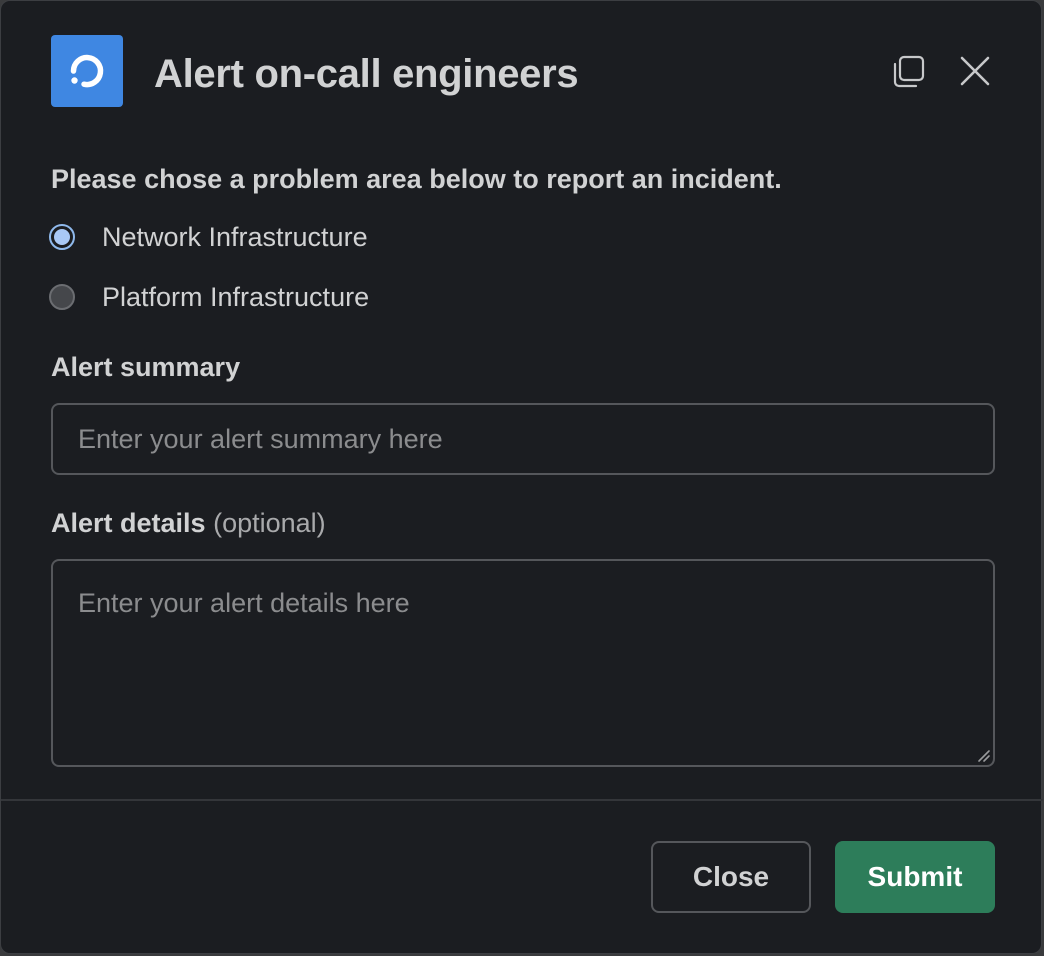  I want to click on radio-option-network: Network Infrastructure, so click(208, 237).